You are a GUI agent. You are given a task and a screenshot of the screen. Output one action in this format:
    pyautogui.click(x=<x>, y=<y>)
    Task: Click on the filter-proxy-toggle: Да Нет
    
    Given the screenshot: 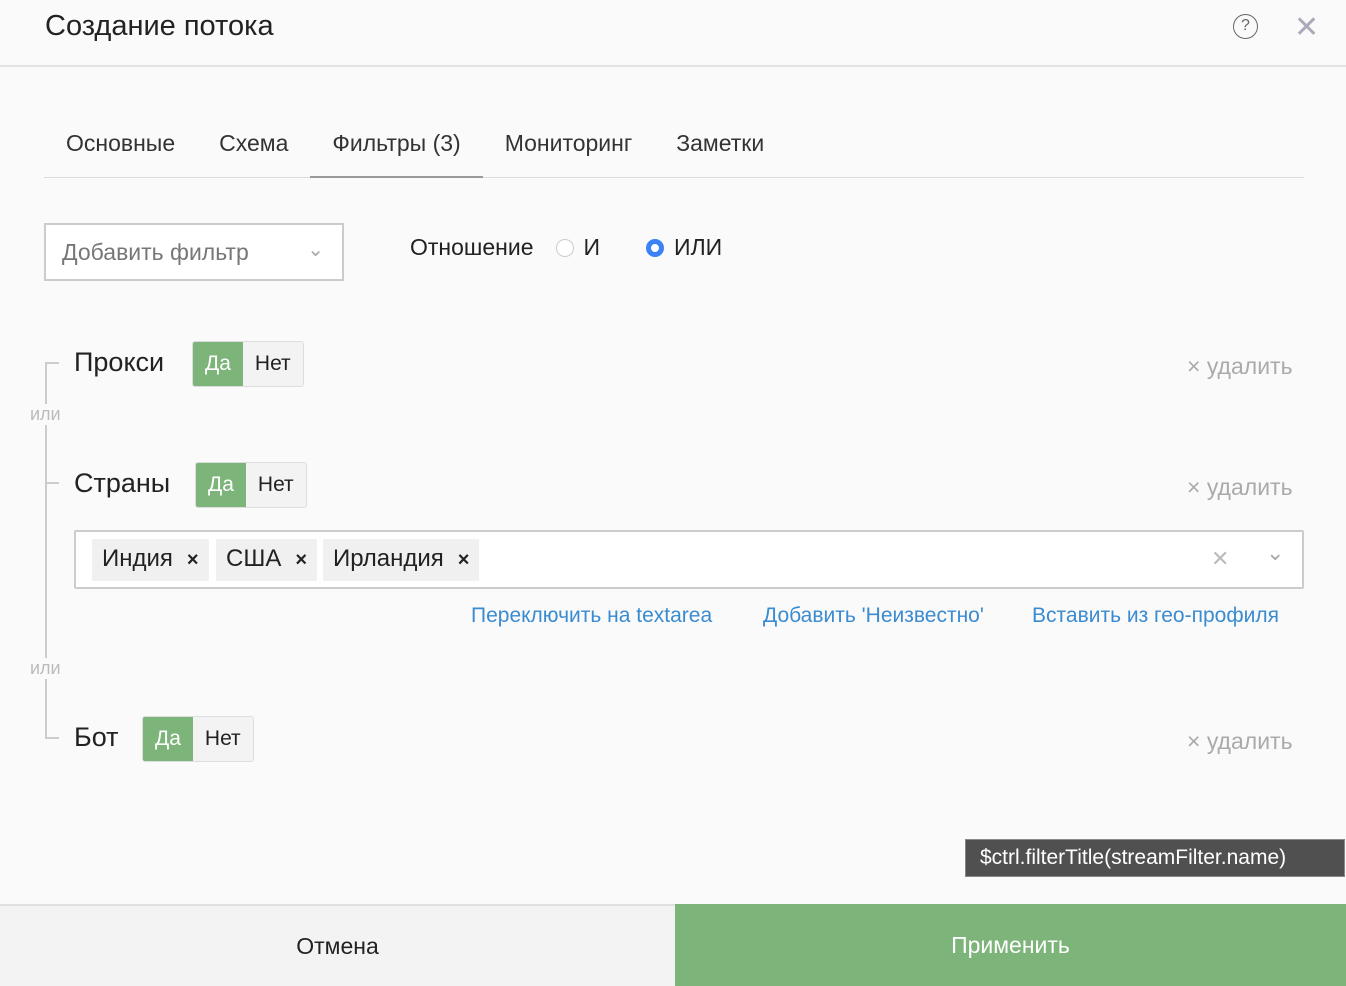 What is the action you would take?
    pyautogui.click(x=248, y=364)
    